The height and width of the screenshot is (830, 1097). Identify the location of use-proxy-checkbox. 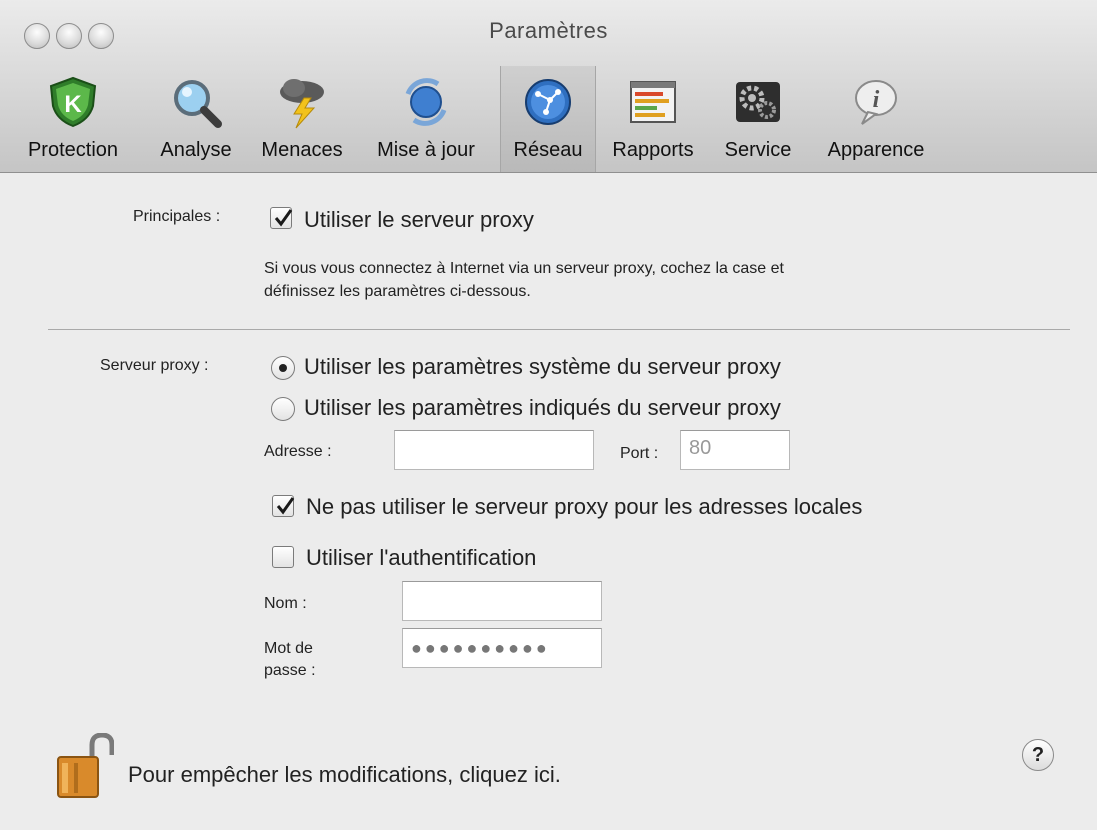
(281, 218).